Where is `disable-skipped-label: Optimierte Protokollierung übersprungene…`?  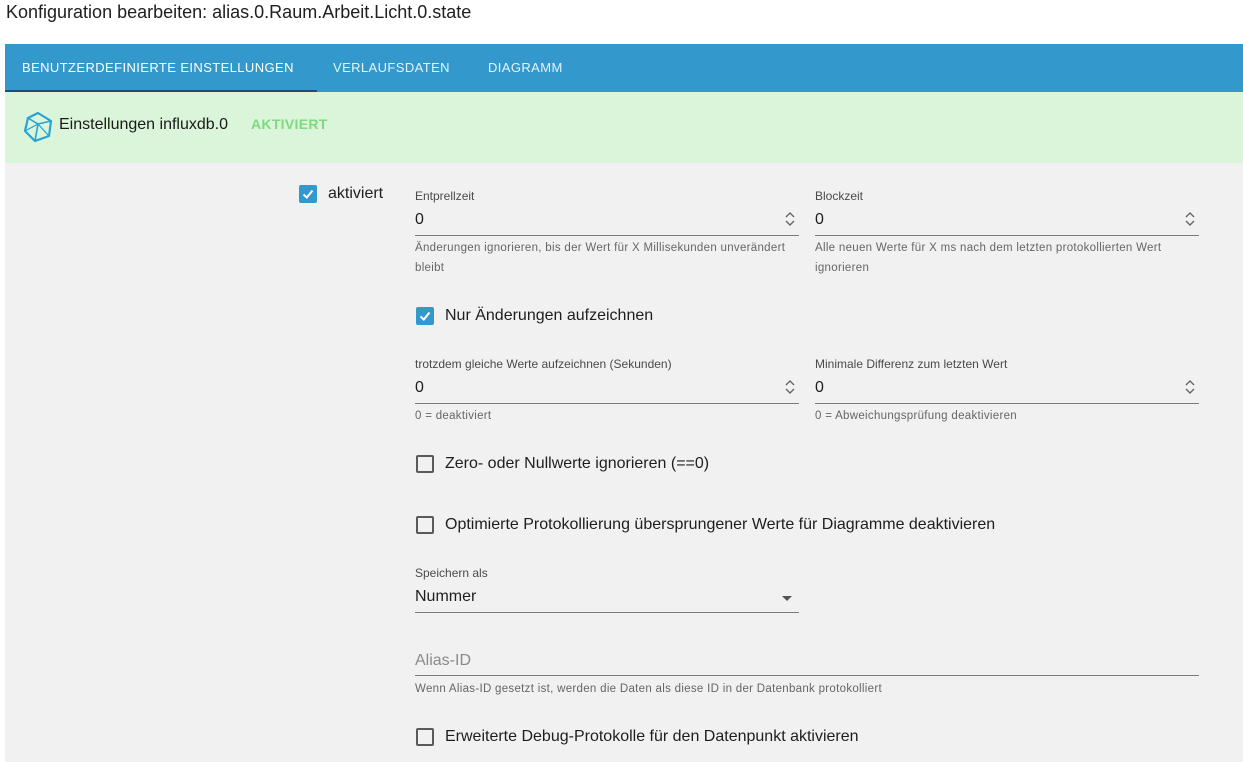 disable-skipped-label: Optimierte Protokollierung übersprungene… is located at coordinates (720, 524).